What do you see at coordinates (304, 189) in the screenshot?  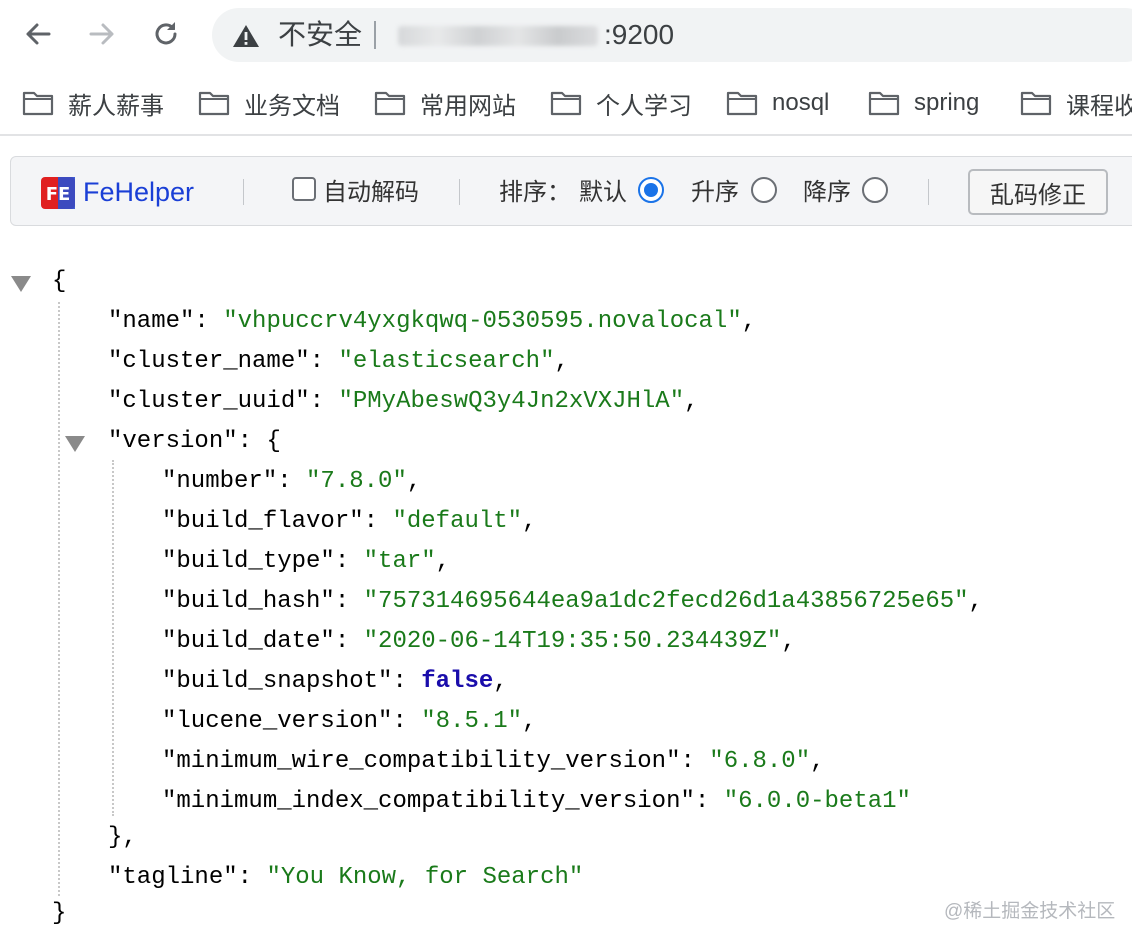 I see `auto-decode-checkbox` at bounding box center [304, 189].